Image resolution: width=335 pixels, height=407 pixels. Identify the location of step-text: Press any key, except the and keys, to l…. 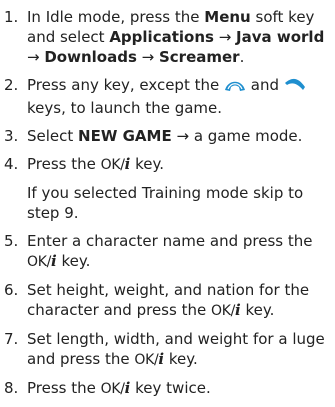
(179, 96).